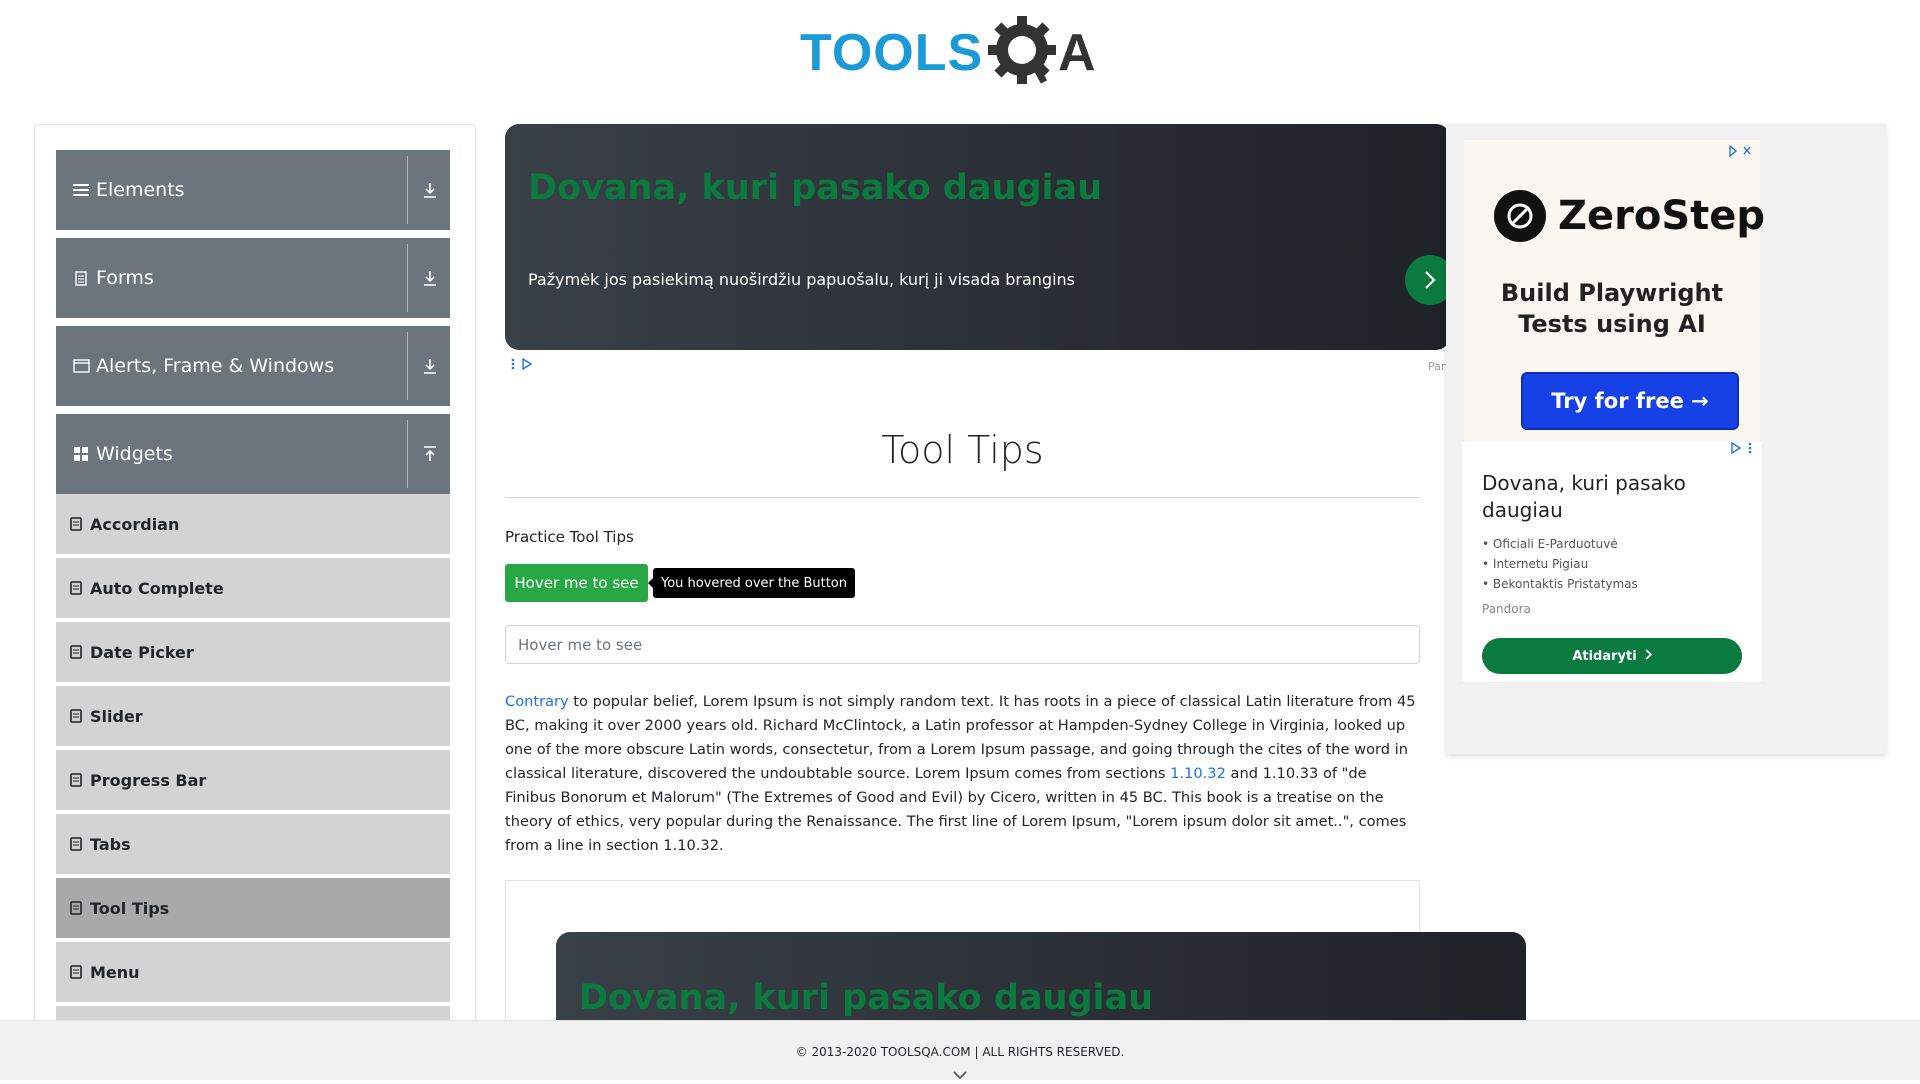  What do you see at coordinates (134, 454) in the screenshot?
I see `group-widgets-label: Widgets` at bounding box center [134, 454].